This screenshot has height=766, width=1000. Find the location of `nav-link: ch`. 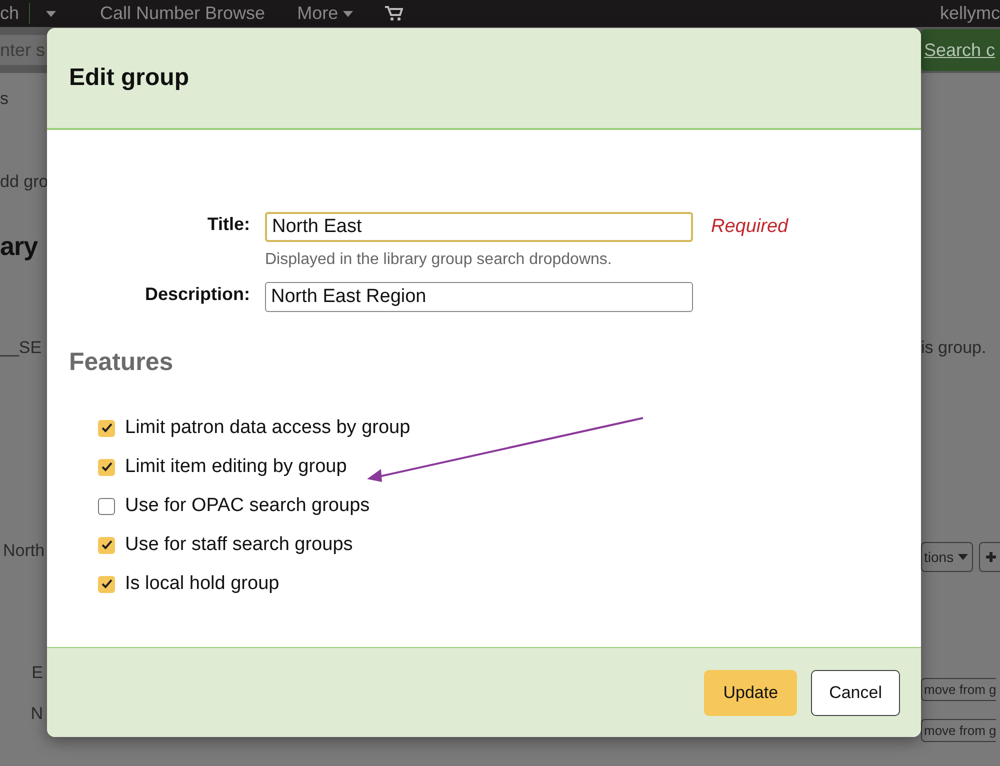

nav-link: ch is located at coordinates (15, 13).